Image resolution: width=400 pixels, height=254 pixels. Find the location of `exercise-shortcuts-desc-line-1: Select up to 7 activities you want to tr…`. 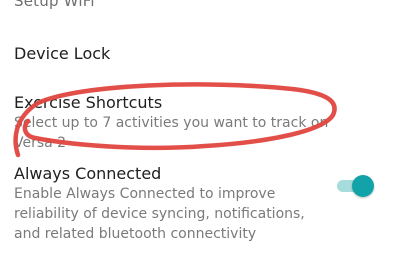

exercise-shortcuts-desc-line-1: Select up to 7 activities you want to tr… is located at coordinates (171, 123).